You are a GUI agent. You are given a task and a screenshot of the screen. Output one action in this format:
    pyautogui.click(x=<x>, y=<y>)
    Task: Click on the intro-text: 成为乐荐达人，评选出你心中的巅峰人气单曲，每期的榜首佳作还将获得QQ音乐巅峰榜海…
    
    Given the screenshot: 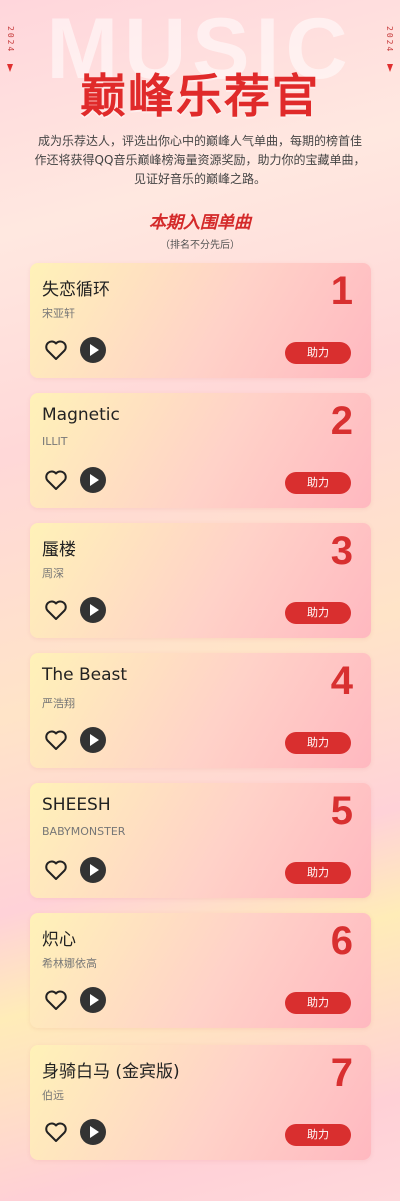 What is the action you would take?
    pyautogui.click(x=200, y=160)
    